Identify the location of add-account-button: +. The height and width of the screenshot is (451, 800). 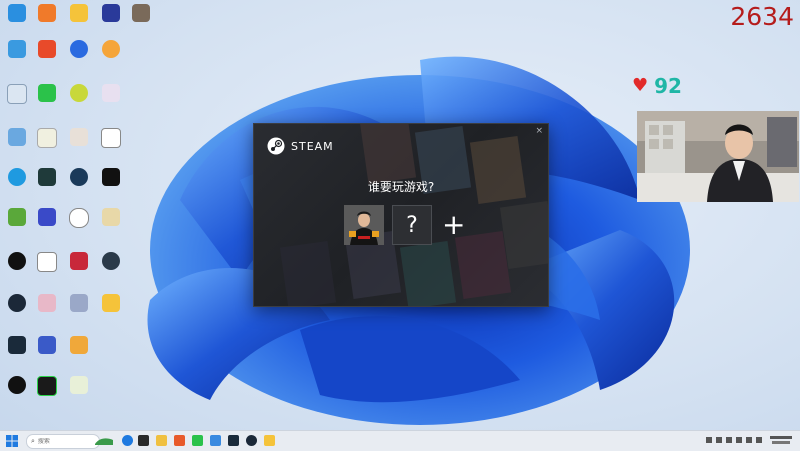
(453, 225).